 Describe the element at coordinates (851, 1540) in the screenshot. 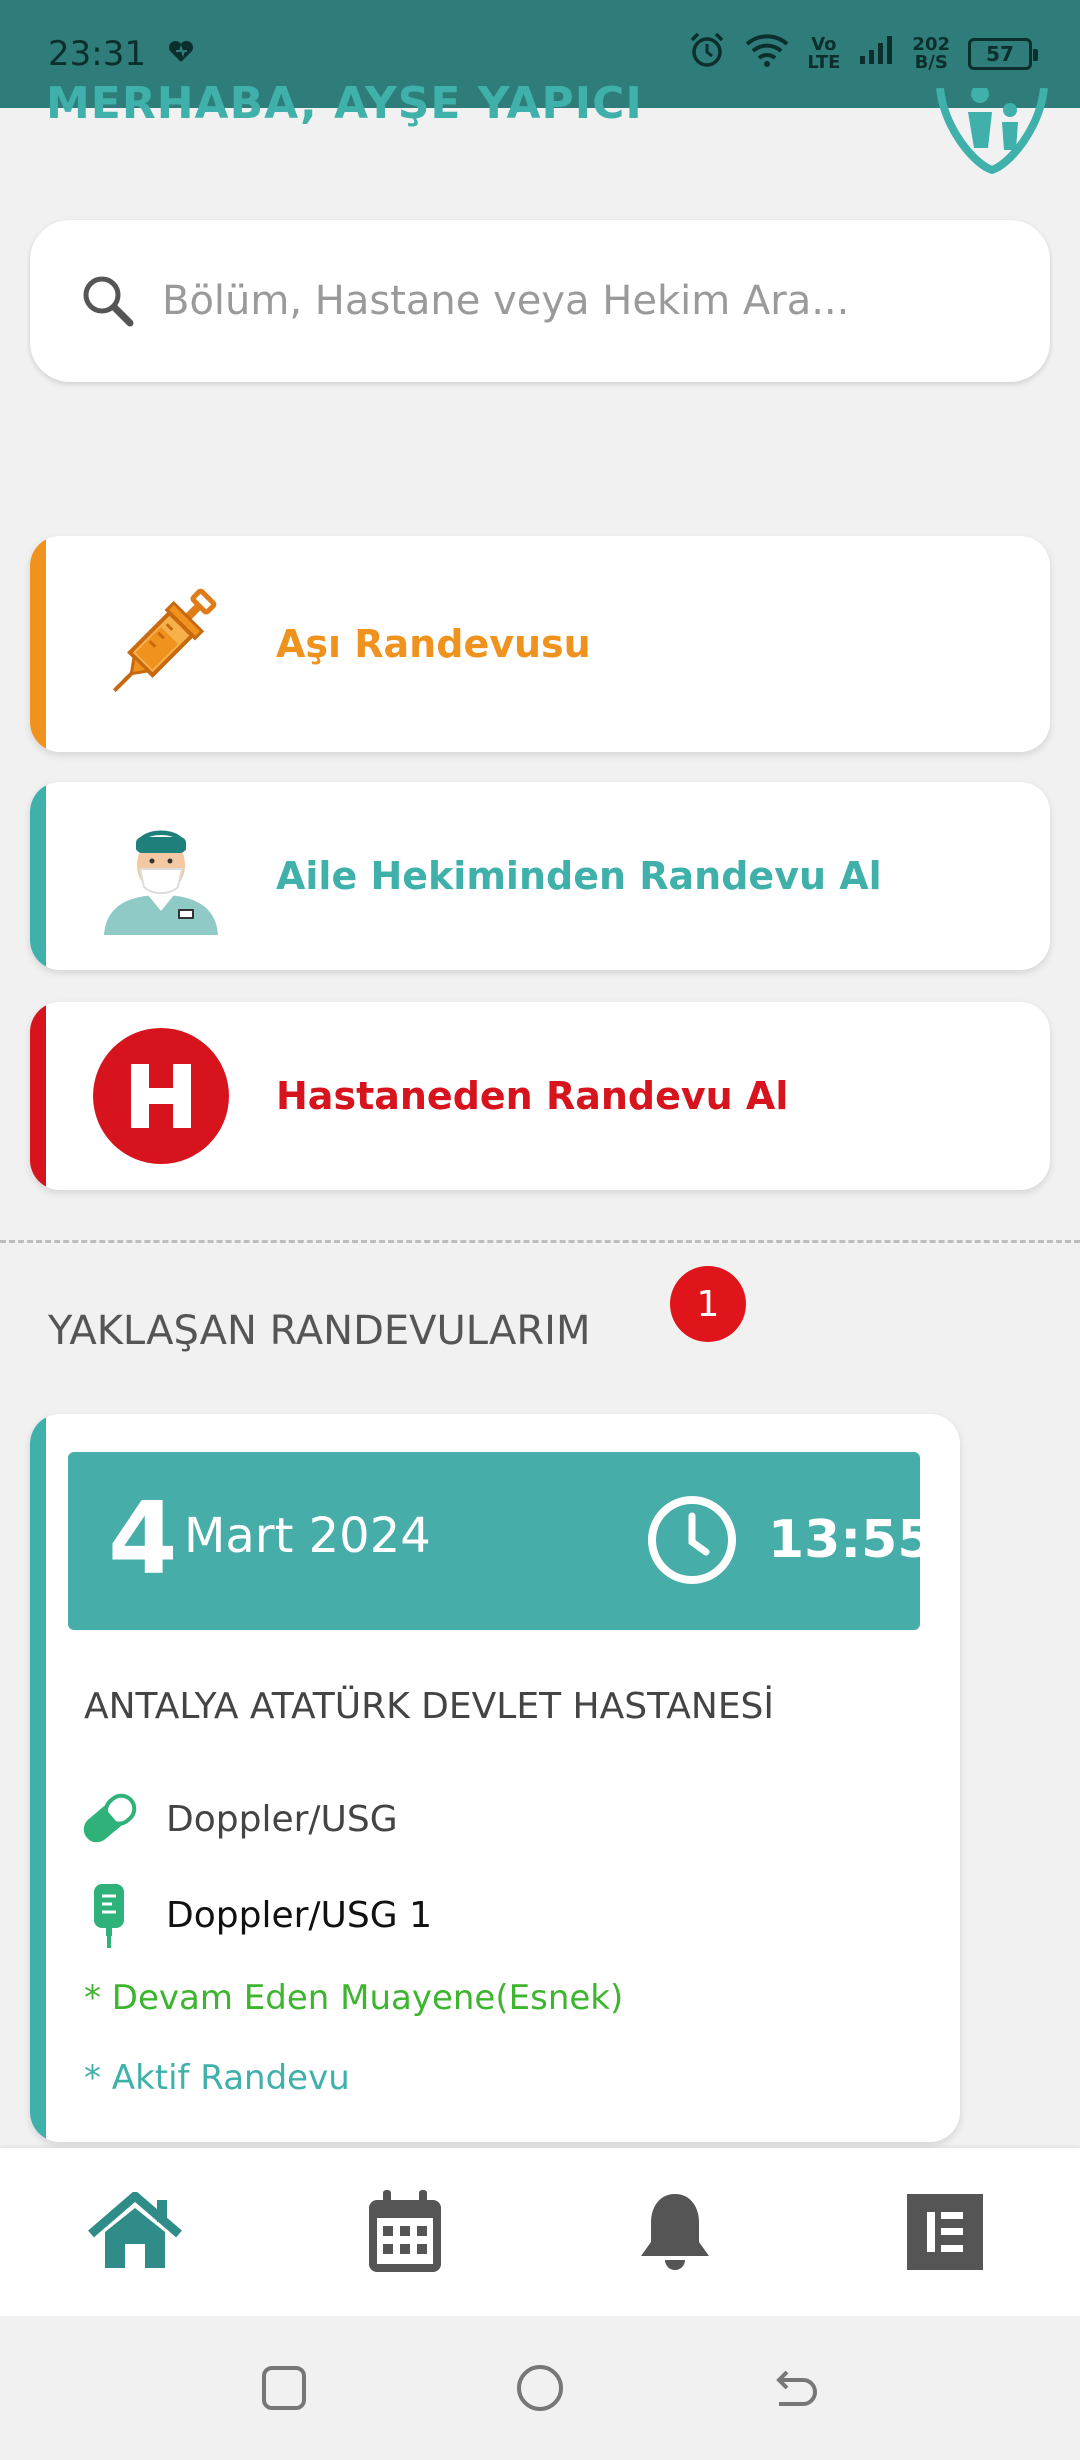

I see `appointment-time: 13:55` at that location.